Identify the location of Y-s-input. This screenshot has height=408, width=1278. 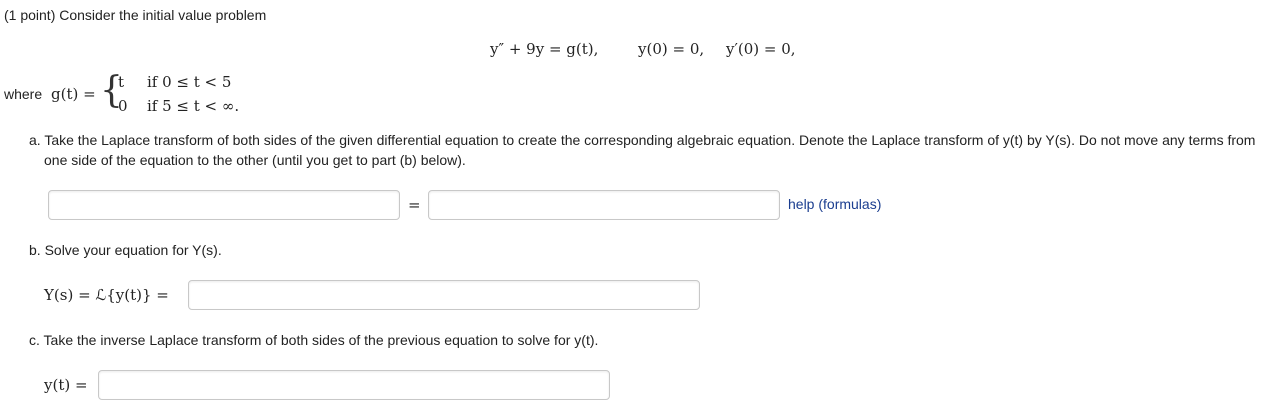
(444, 295).